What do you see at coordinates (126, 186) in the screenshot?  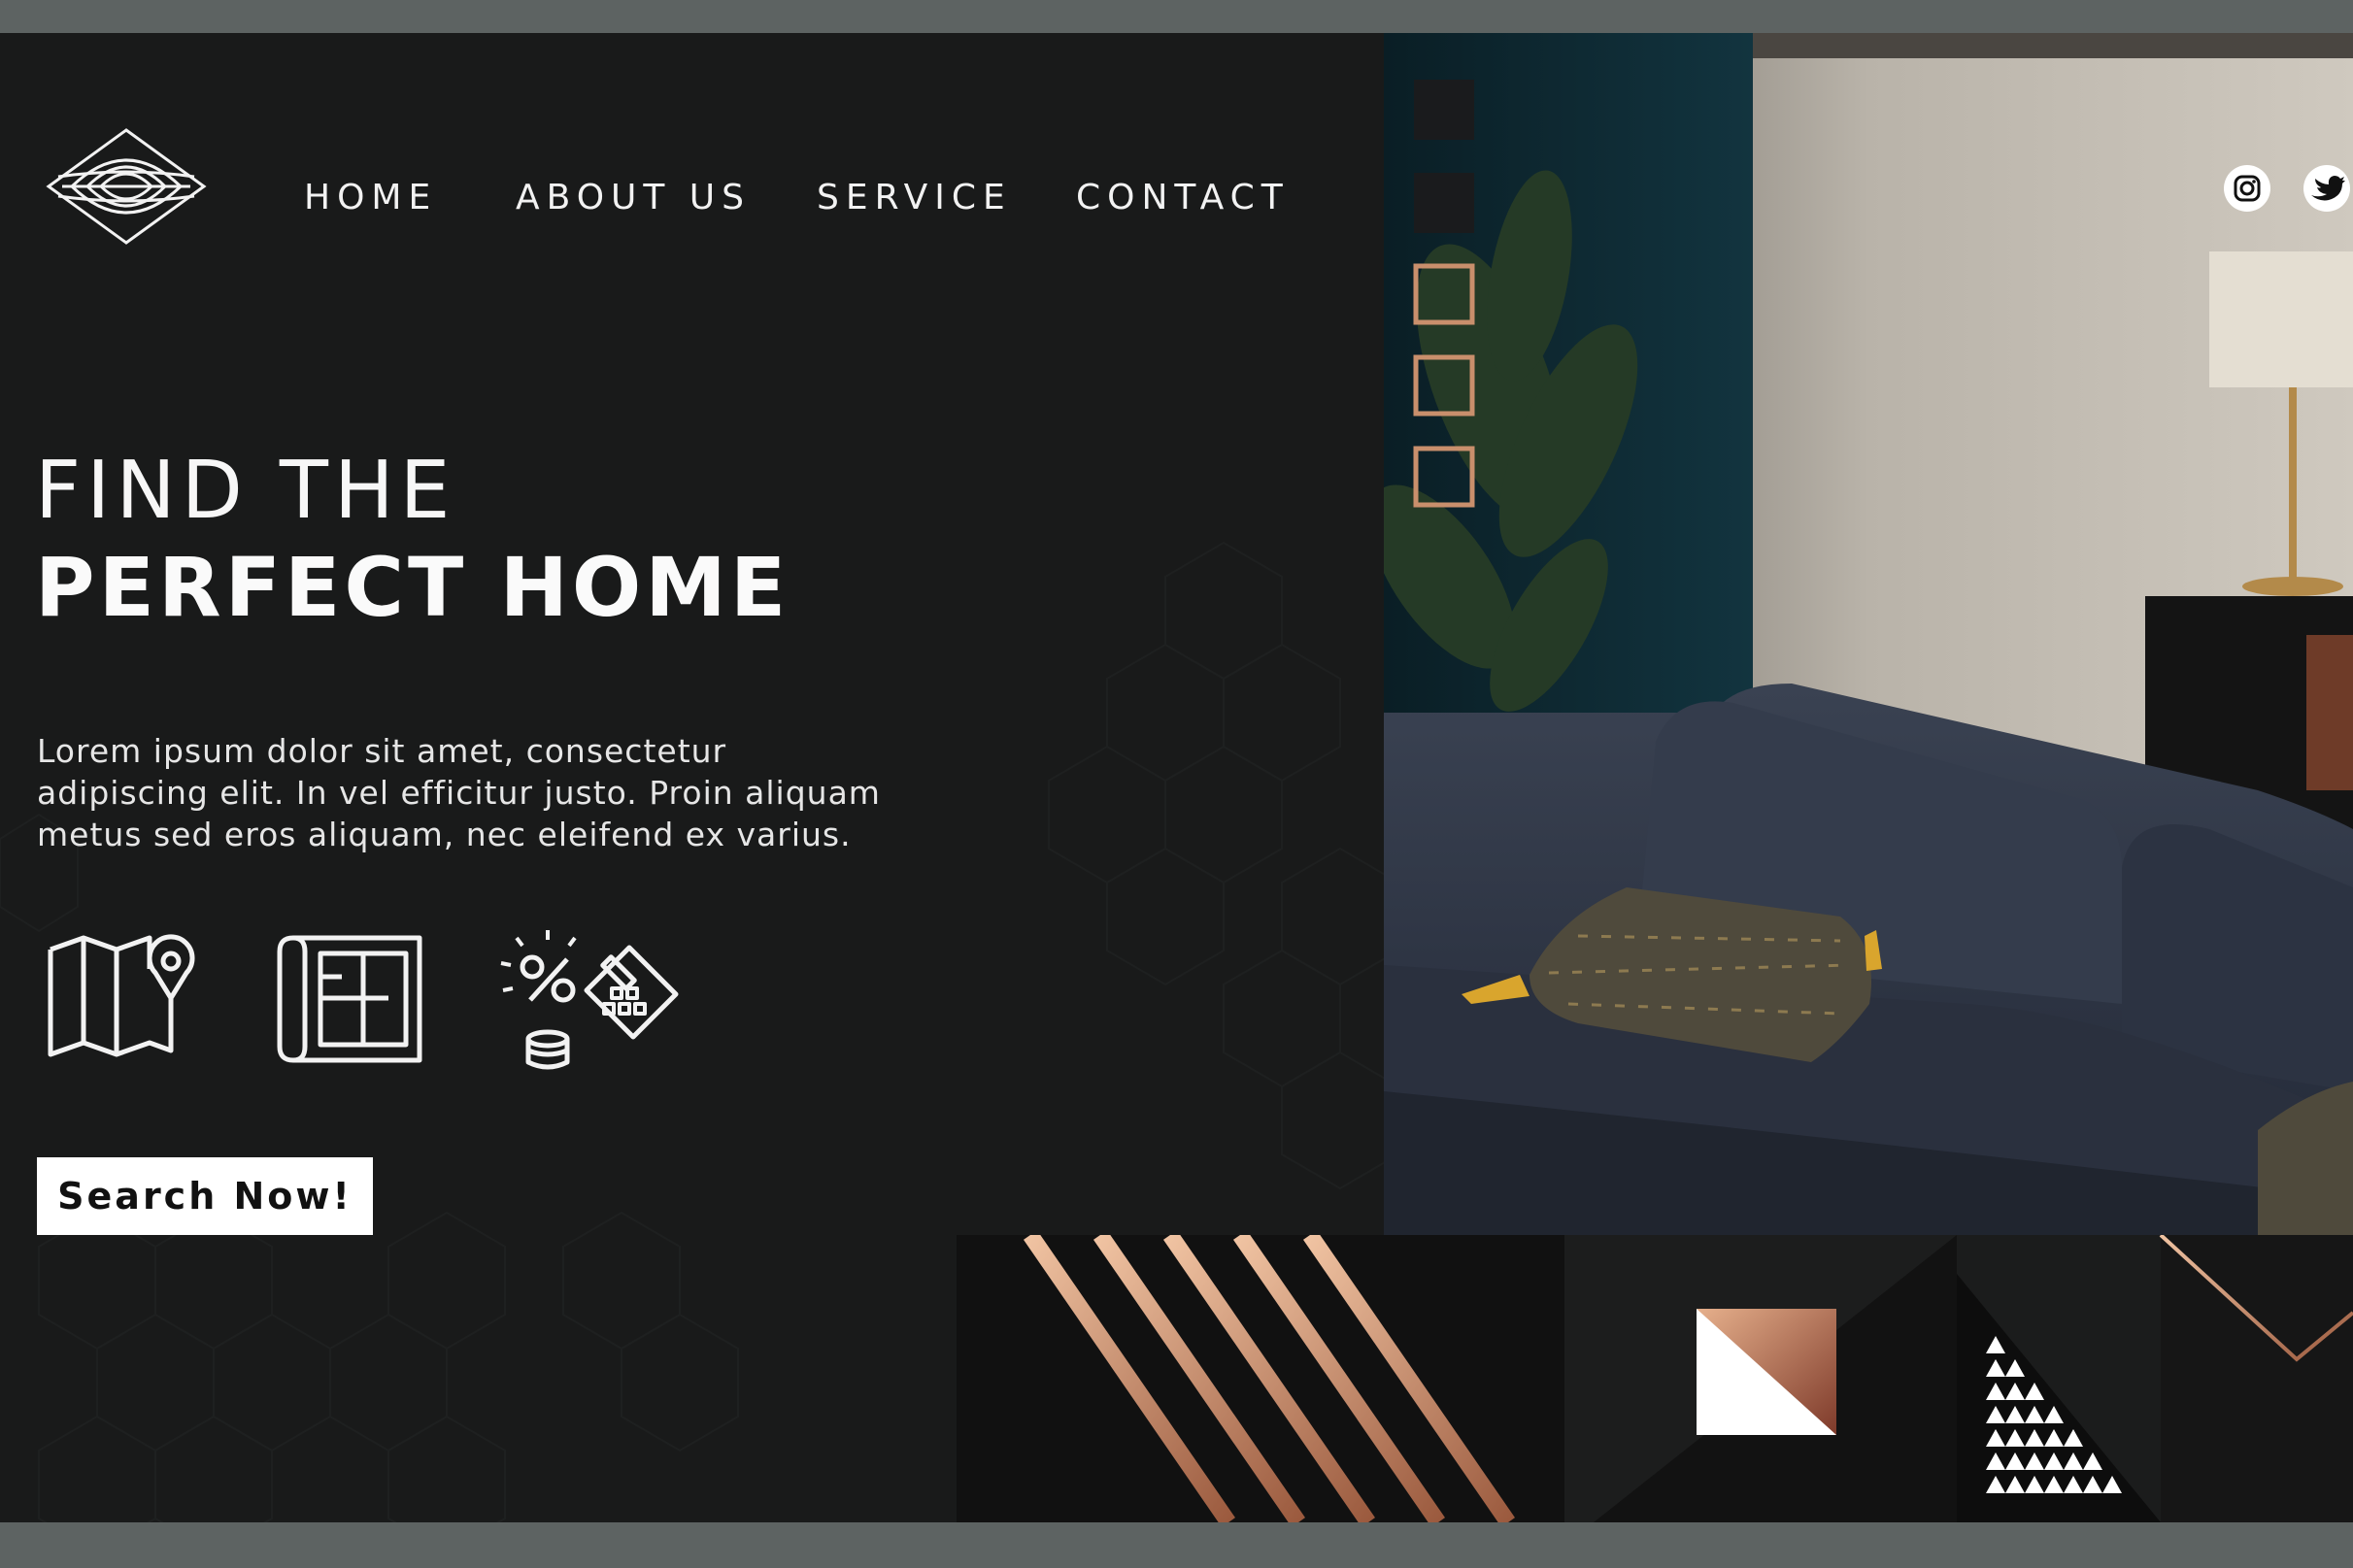 I see `brand-logo-icon` at bounding box center [126, 186].